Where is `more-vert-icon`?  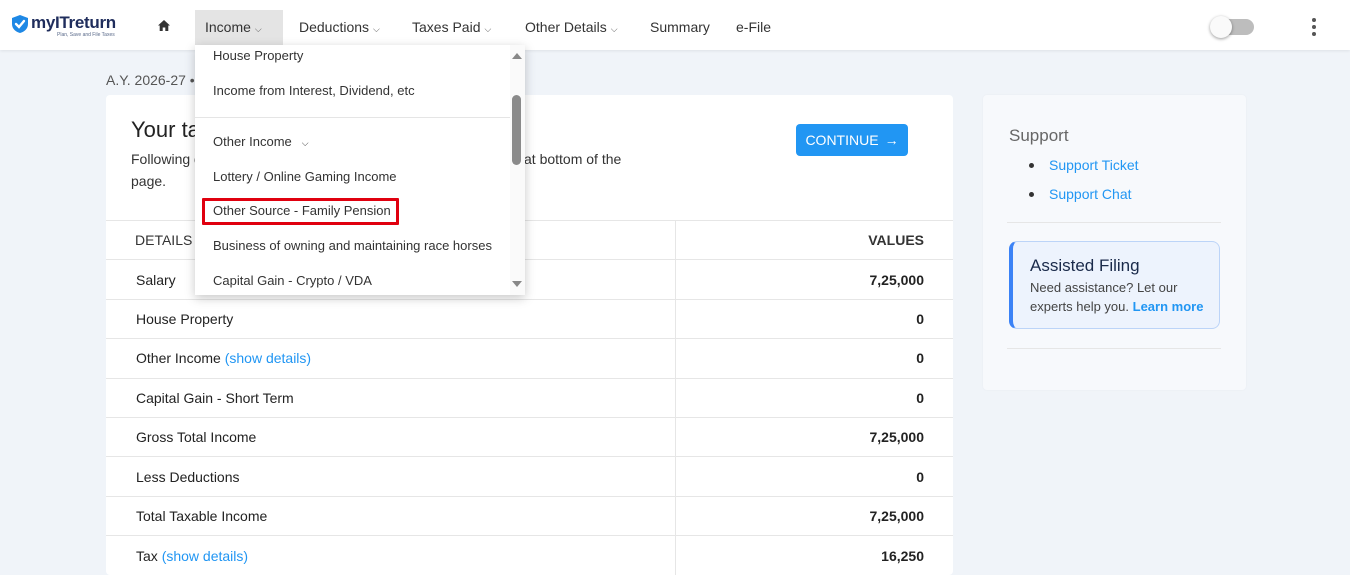
more-vert-icon is located at coordinates (1314, 27).